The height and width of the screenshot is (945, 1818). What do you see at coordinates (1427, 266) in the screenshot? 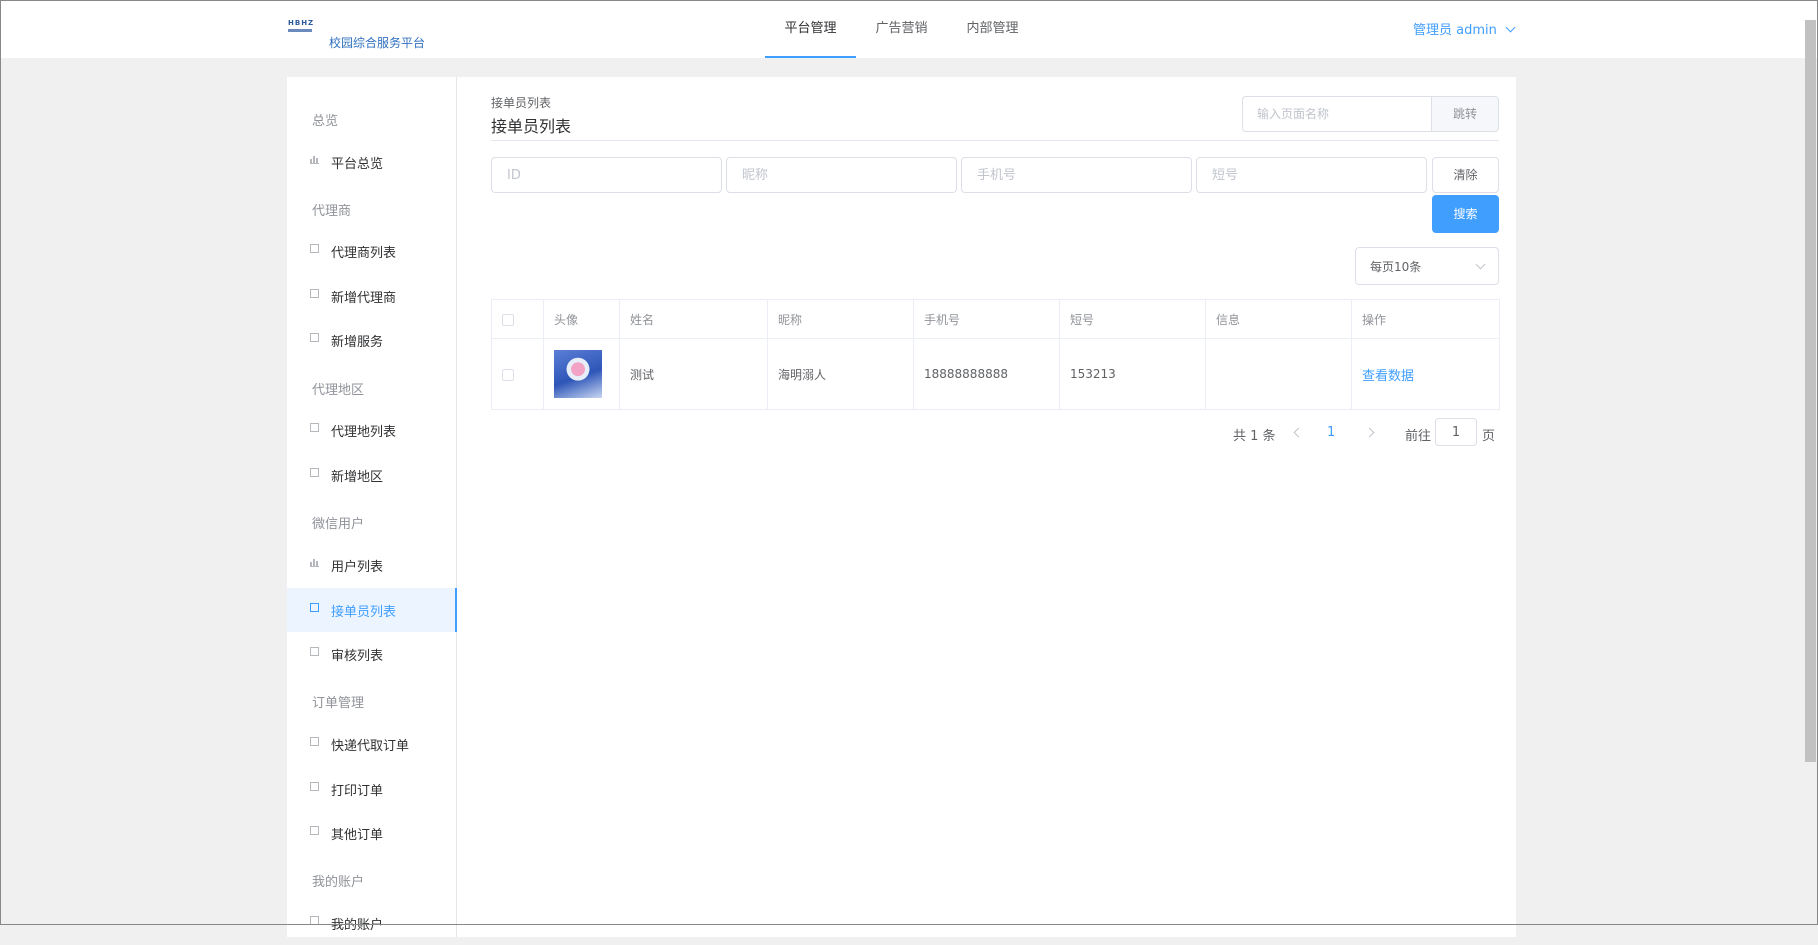
I see `page-size-select: 每页10条` at bounding box center [1427, 266].